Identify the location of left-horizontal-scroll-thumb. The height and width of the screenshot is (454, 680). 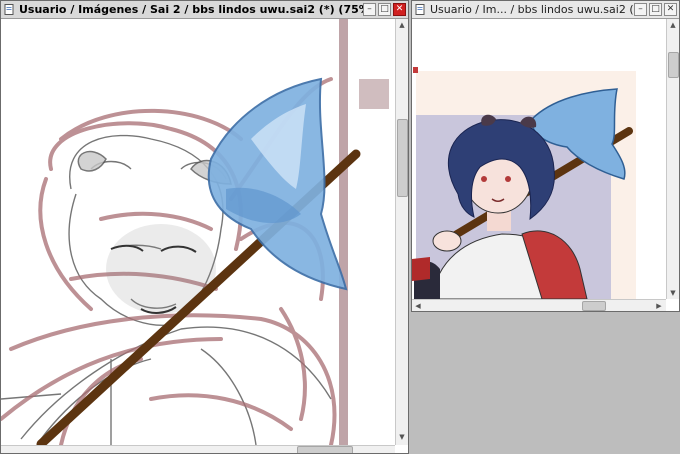
(325, 449).